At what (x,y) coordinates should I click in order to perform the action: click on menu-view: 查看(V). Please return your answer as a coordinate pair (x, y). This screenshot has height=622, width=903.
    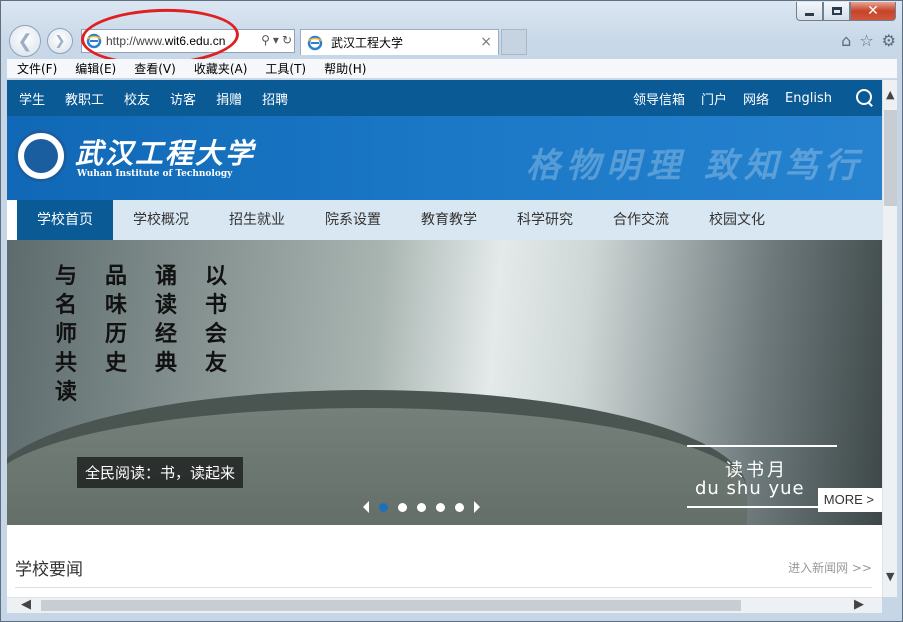
    Looking at the image, I should click on (154, 68).